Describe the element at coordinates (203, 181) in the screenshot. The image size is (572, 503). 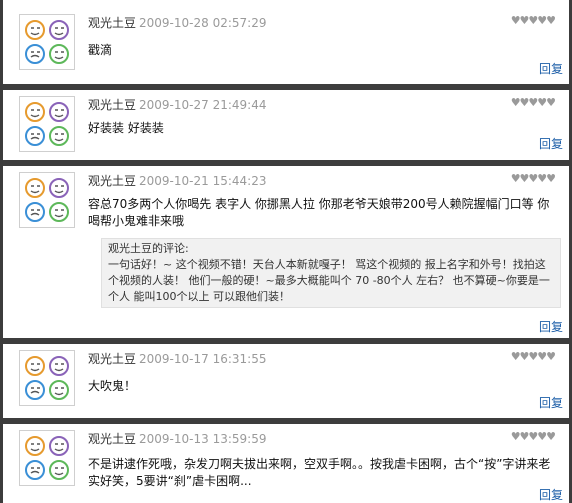
I see `comment-date: 2009-10-21 15:44:23` at that location.